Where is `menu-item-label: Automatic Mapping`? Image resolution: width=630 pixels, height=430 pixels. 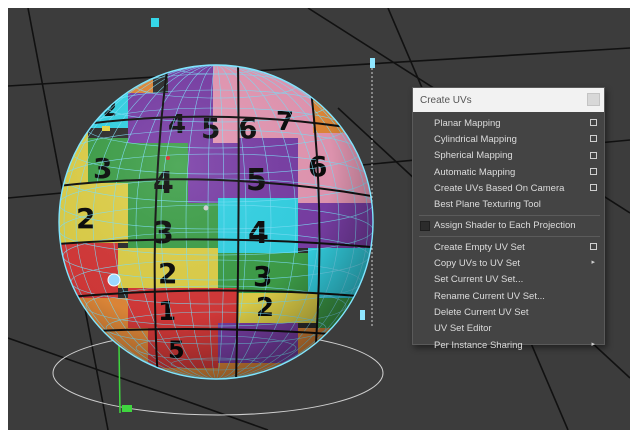
menu-item-label: Automatic Mapping is located at coordinates (475, 172).